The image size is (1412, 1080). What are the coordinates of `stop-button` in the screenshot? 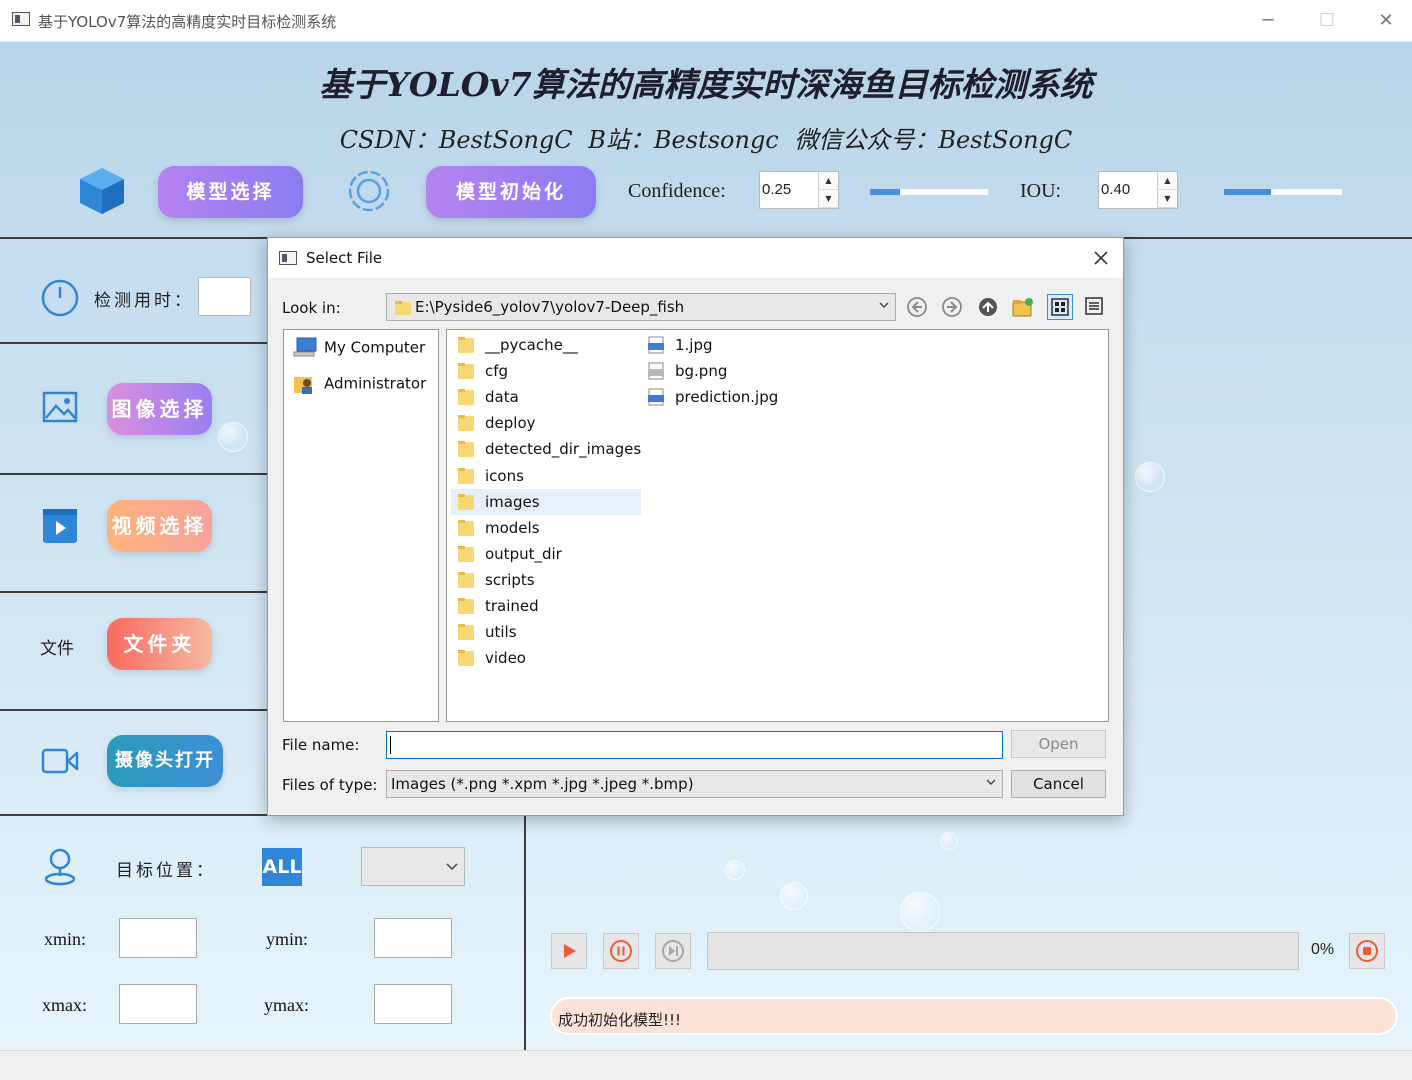 It's located at (1367, 951).